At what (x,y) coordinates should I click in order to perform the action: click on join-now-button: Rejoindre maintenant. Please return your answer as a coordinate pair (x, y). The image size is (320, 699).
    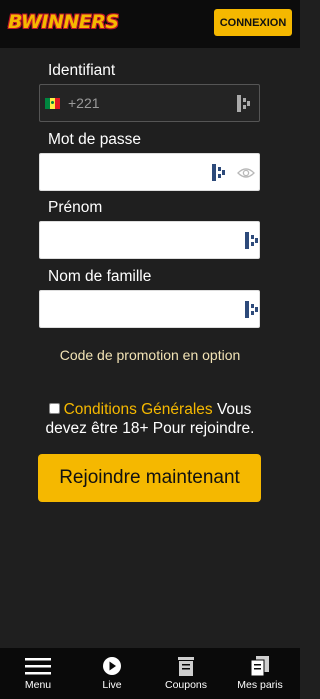
    Looking at the image, I should click on (149, 478).